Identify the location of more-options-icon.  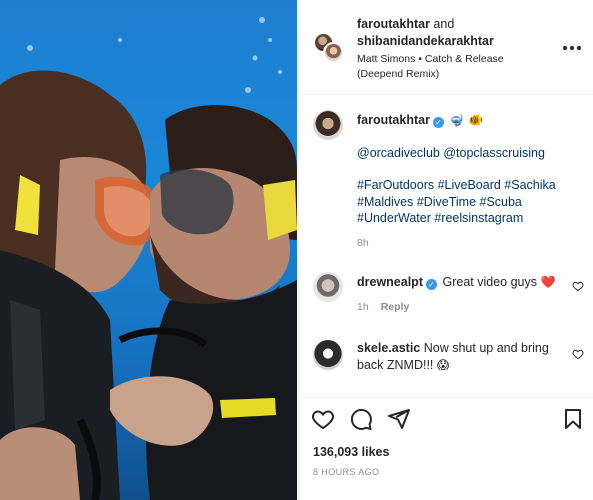
(572, 48).